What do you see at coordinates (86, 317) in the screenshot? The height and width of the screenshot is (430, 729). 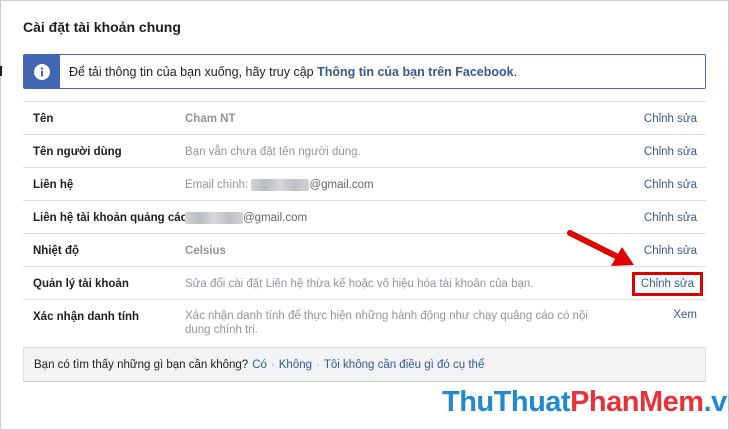 I see `row-label: Xác nhận danh tính` at bounding box center [86, 317].